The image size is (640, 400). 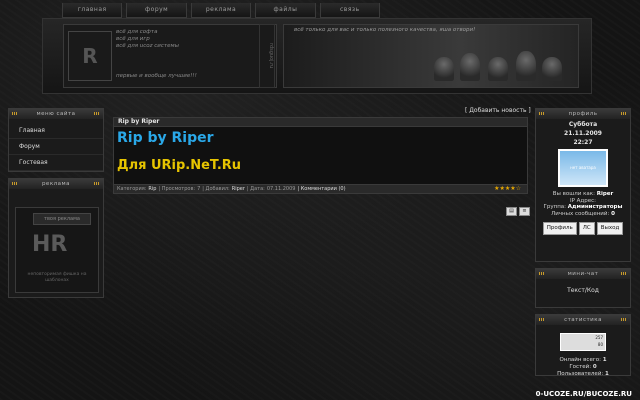 What do you see at coordinates (555, 207) in the screenshot?
I see `group-label: Группа:` at bounding box center [555, 207].